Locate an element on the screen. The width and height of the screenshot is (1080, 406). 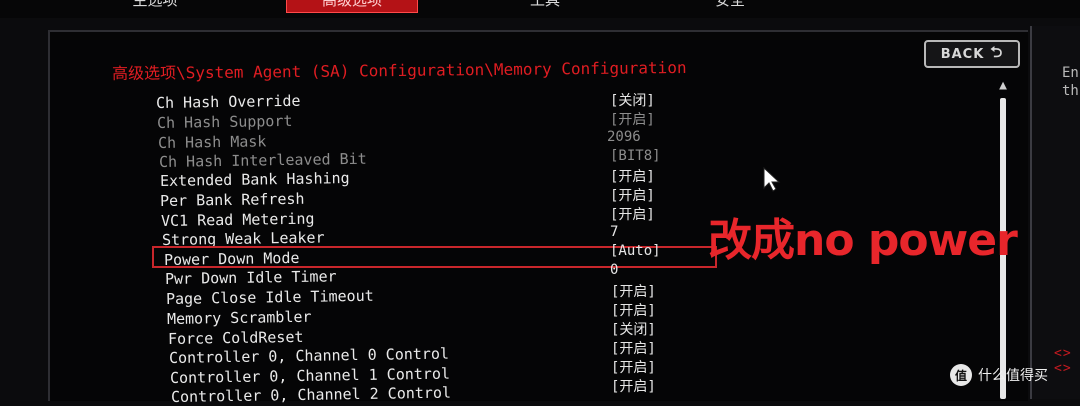
setting-name: Force ColdReset is located at coordinates (235, 337).